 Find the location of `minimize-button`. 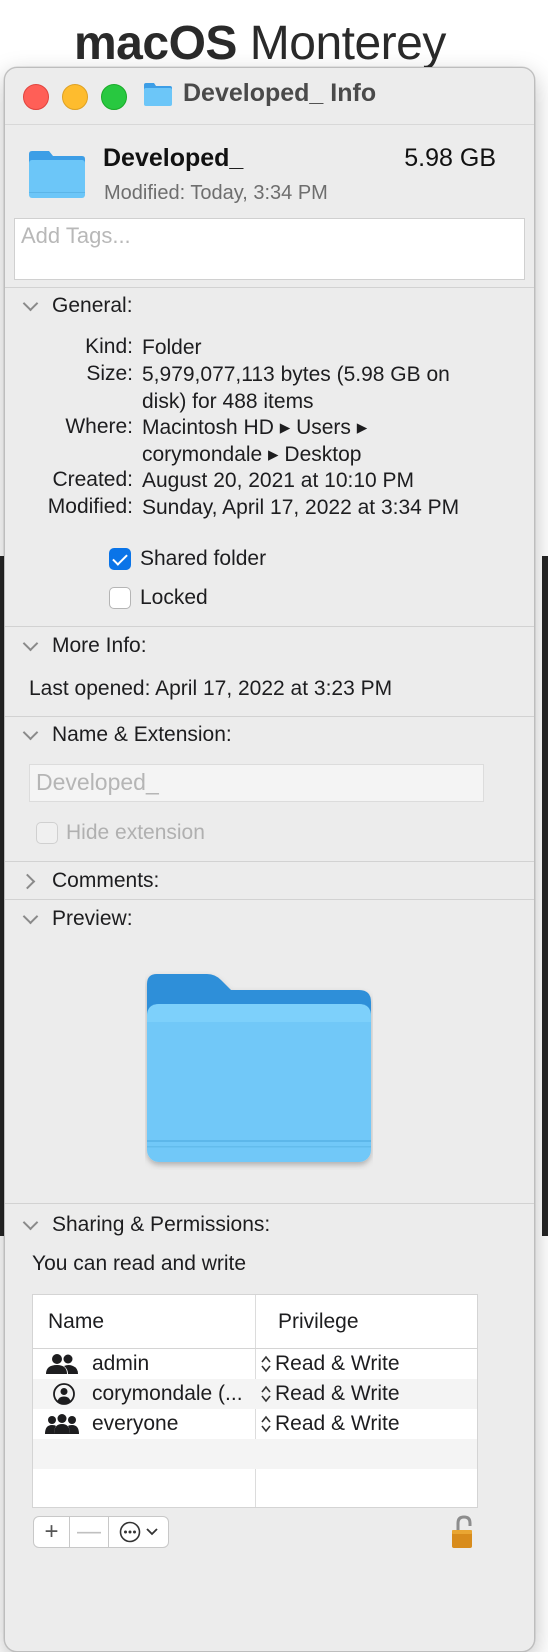

minimize-button is located at coordinates (75, 97).